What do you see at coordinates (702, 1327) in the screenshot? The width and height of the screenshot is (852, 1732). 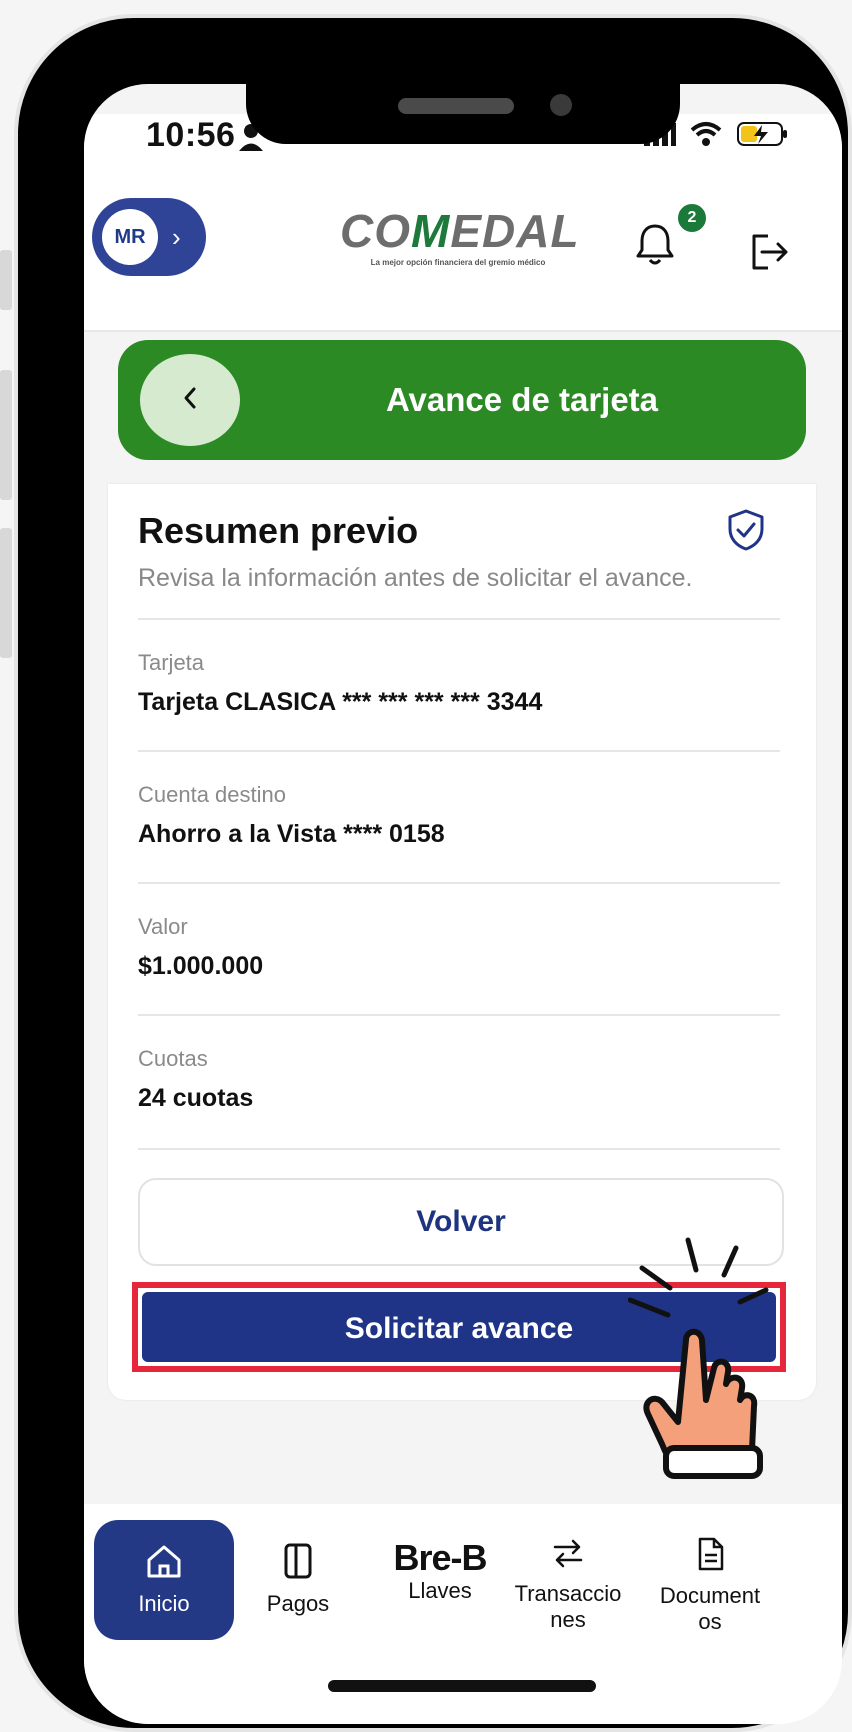 I see `pointing-hand-icon` at bounding box center [702, 1327].